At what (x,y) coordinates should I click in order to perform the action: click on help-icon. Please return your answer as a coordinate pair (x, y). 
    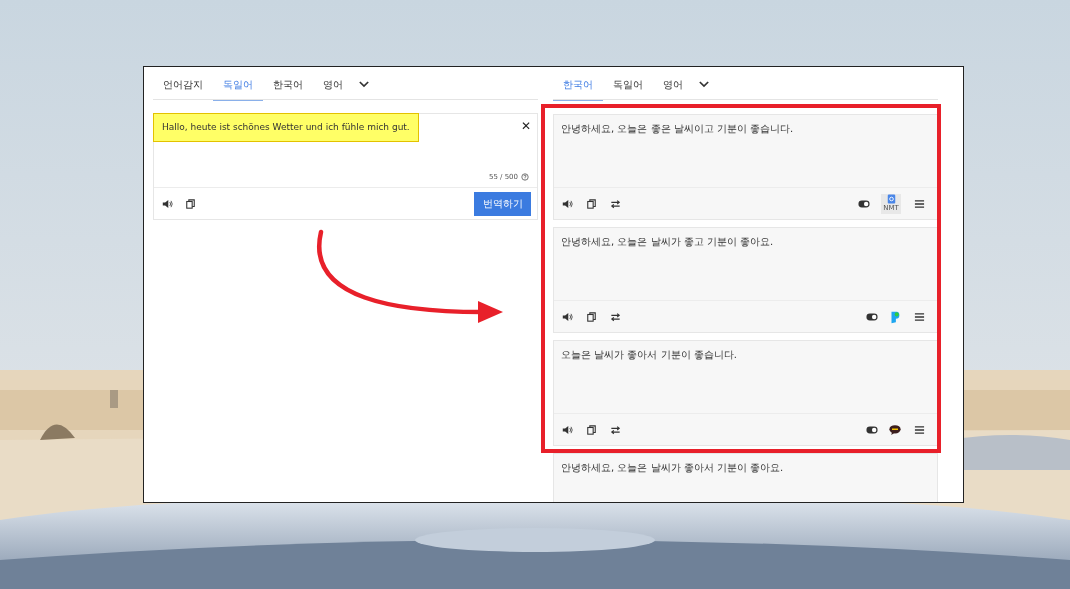
    Looking at the image, I should click on (525, 177).